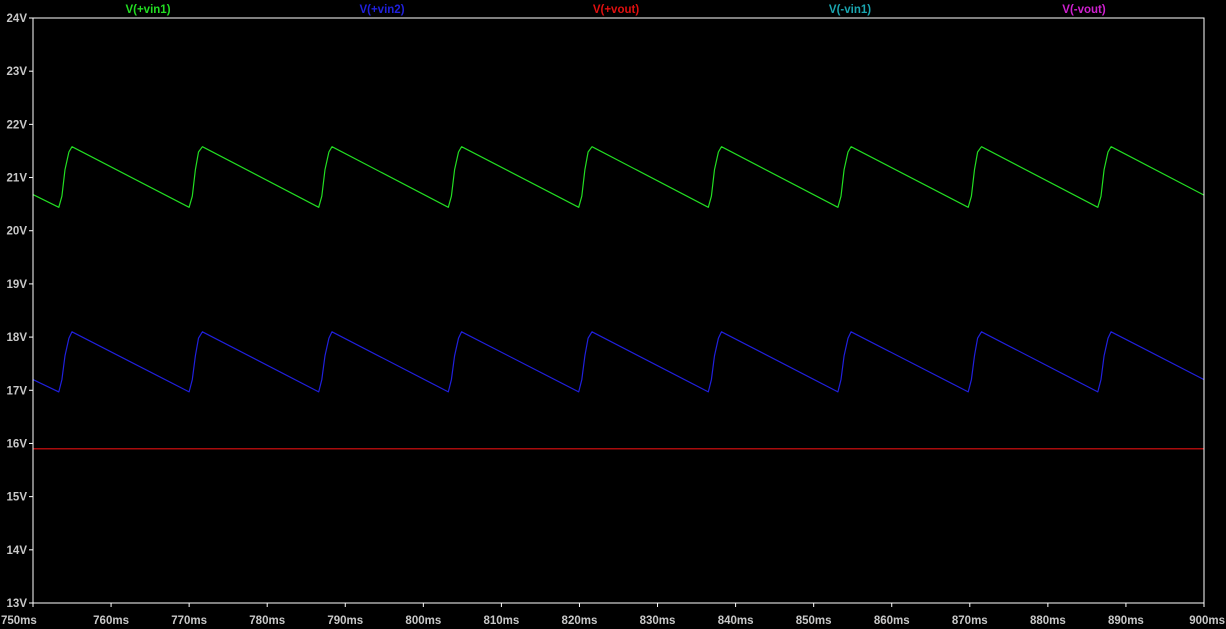  Describe the element at coordinates (189, 621) in the screenshot. I see `x-tick-label: 770ms` at that location.